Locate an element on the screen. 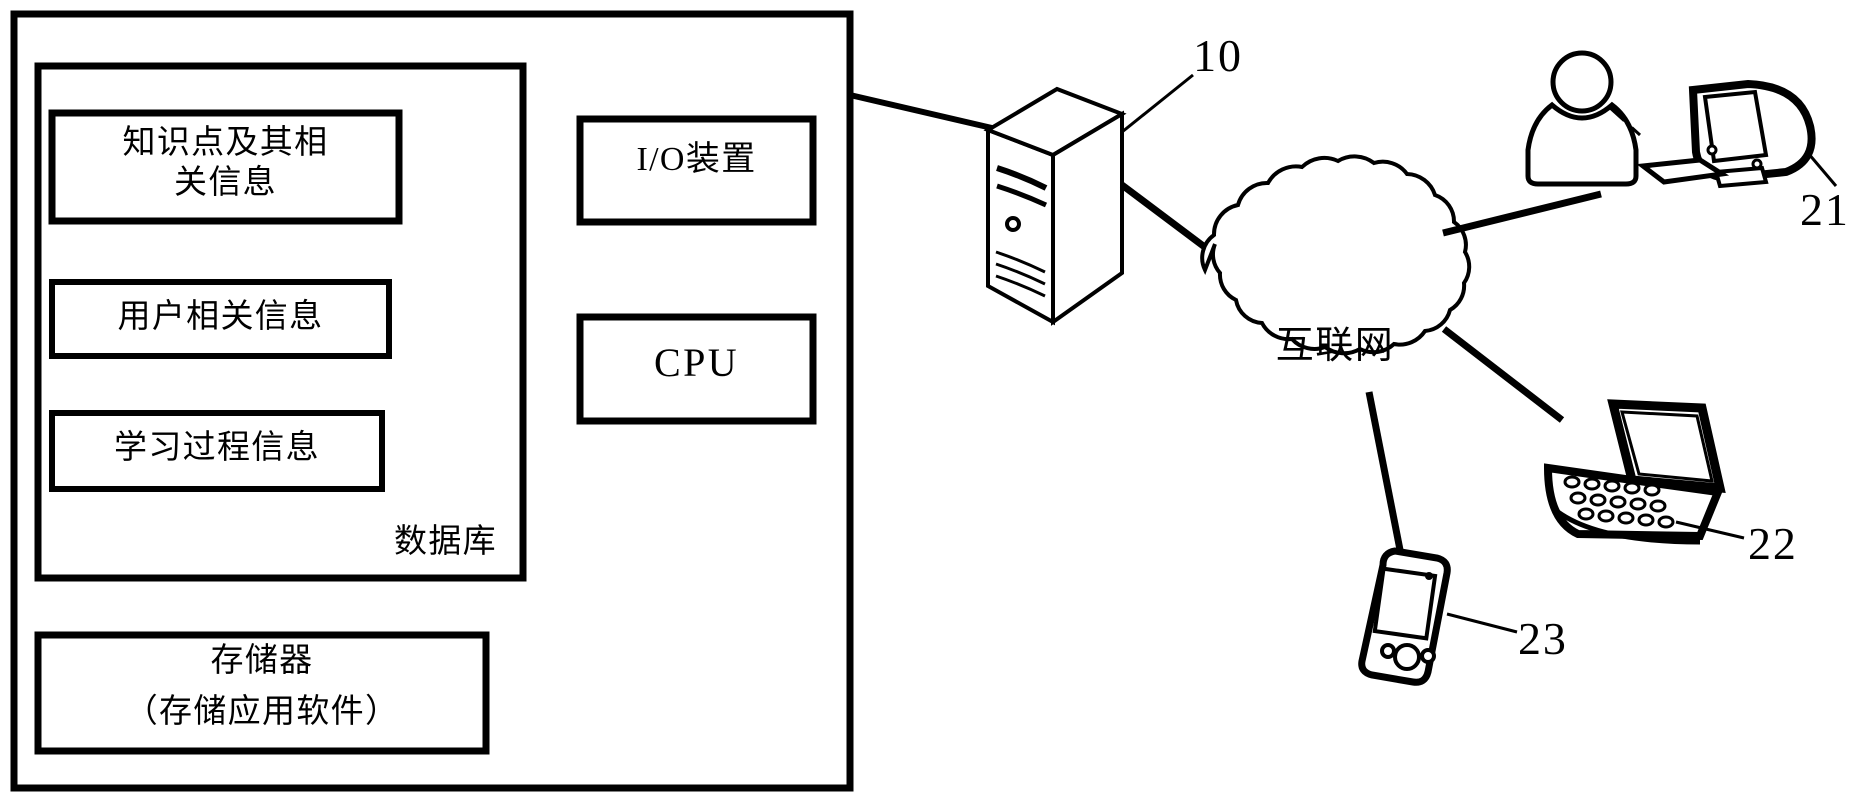  laptop-icon is located at coordinates (1644, 472).